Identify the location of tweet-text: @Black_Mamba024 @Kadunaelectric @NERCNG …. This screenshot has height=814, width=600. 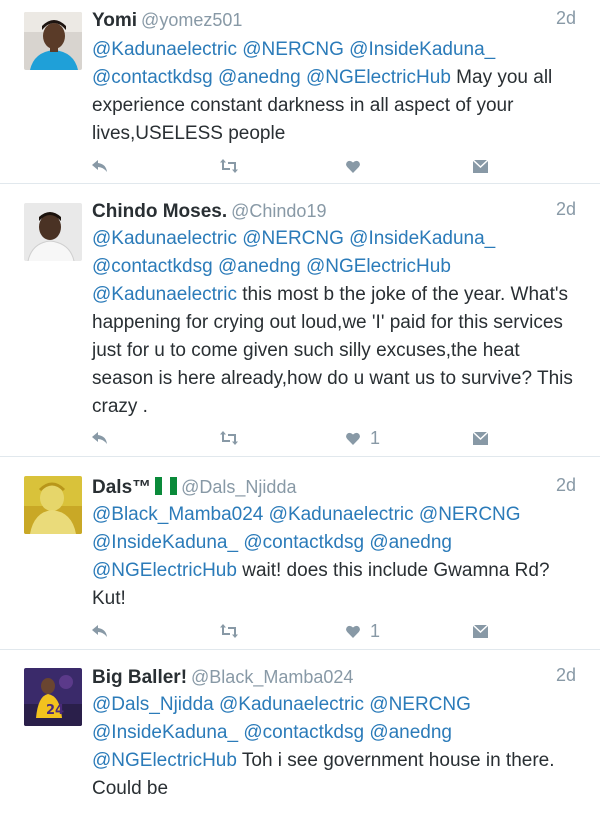
(337, 557).